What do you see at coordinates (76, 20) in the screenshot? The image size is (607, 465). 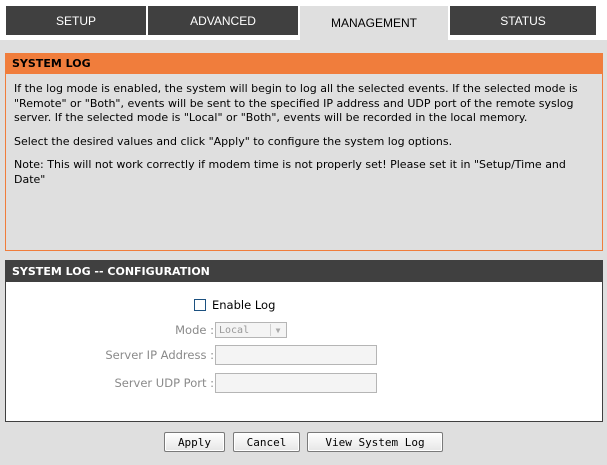 I see `tab-setup: SETUP` at bounding box center [76, 20].